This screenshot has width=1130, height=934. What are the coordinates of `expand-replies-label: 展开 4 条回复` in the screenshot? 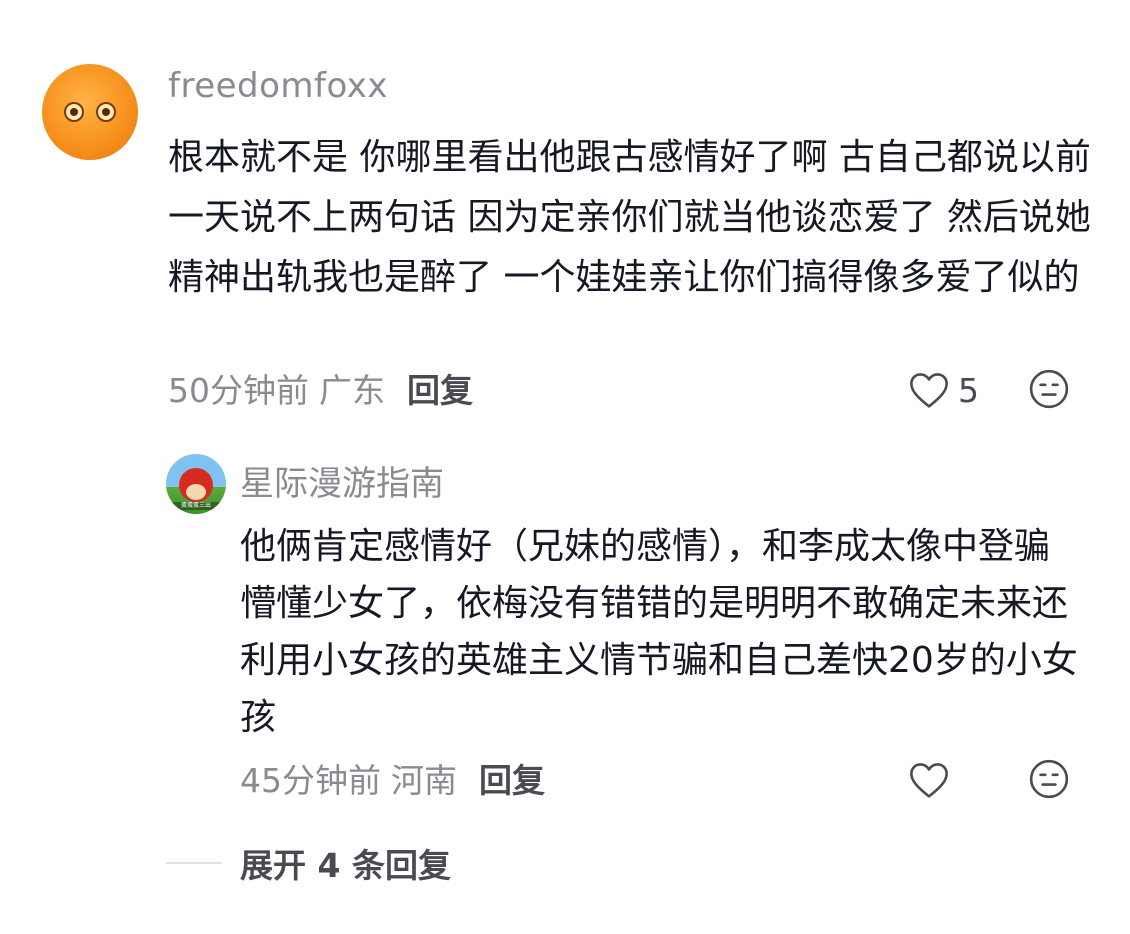 It's located at (345, 865).